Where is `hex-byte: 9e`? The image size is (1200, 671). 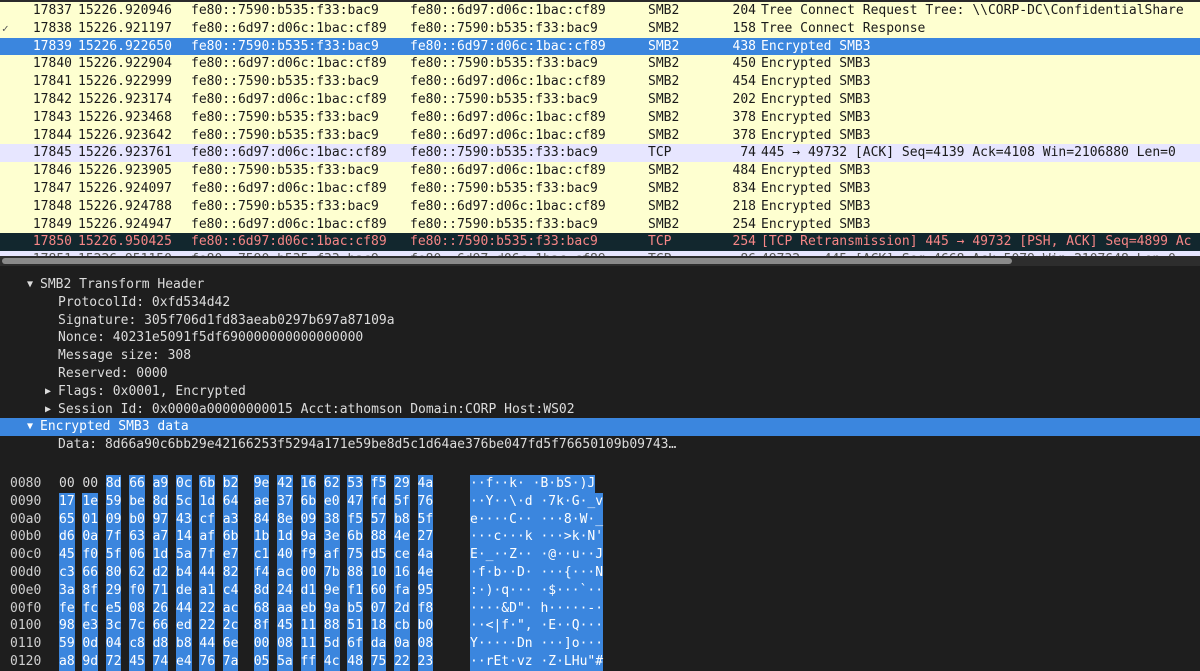
hex-byte: 9e is located at coordinates (261, 484).